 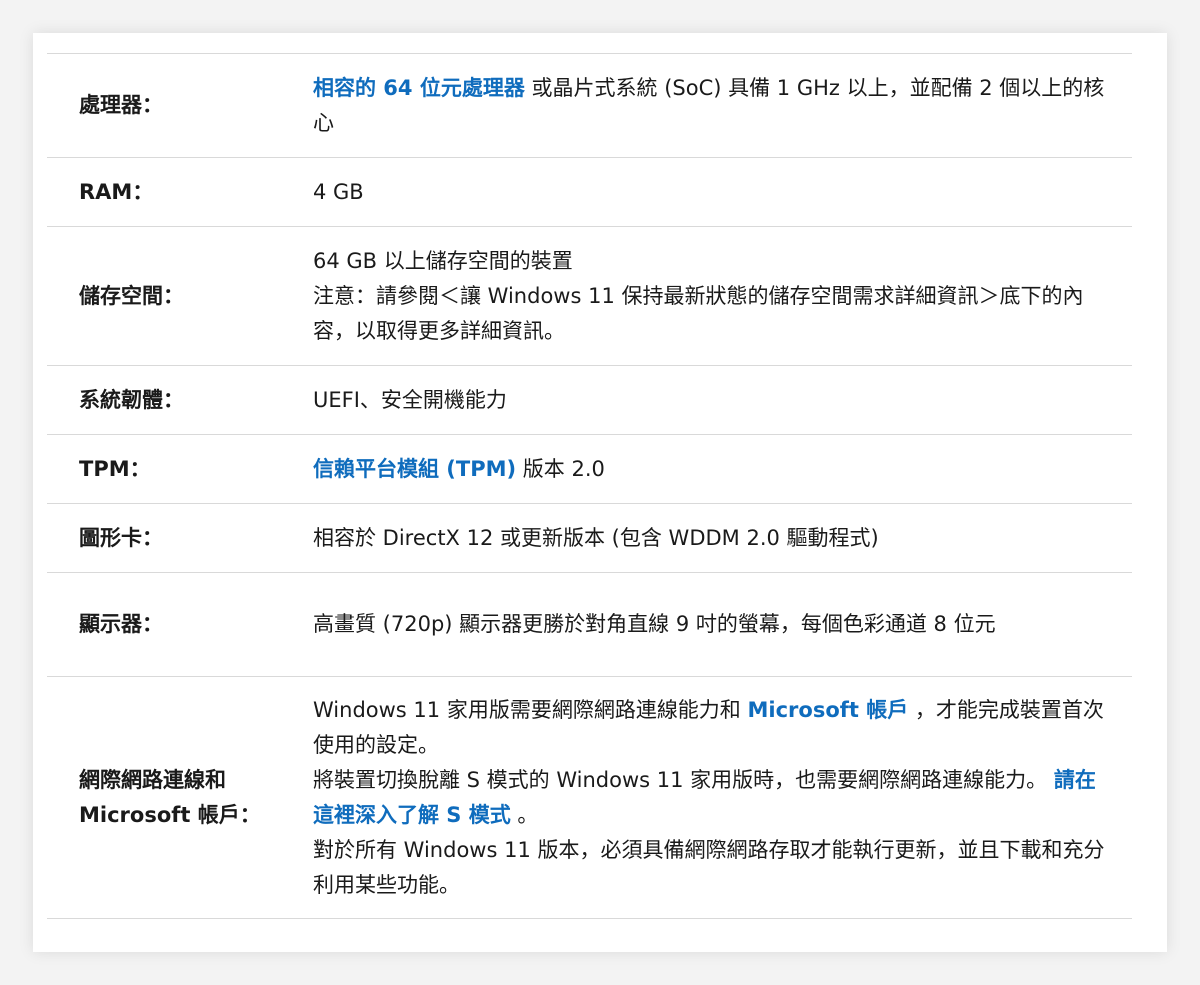 What do you see at coordinates (121, 624) in the screenshot?
I see `display-label: 顯示器：` at bounding box center [121, 624].